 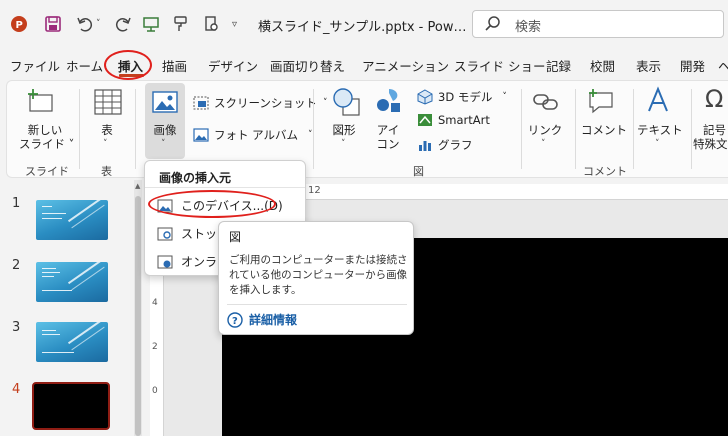 I want to click on 3d-model-button: 3D モデル ˅, so click(x=462, y=97).